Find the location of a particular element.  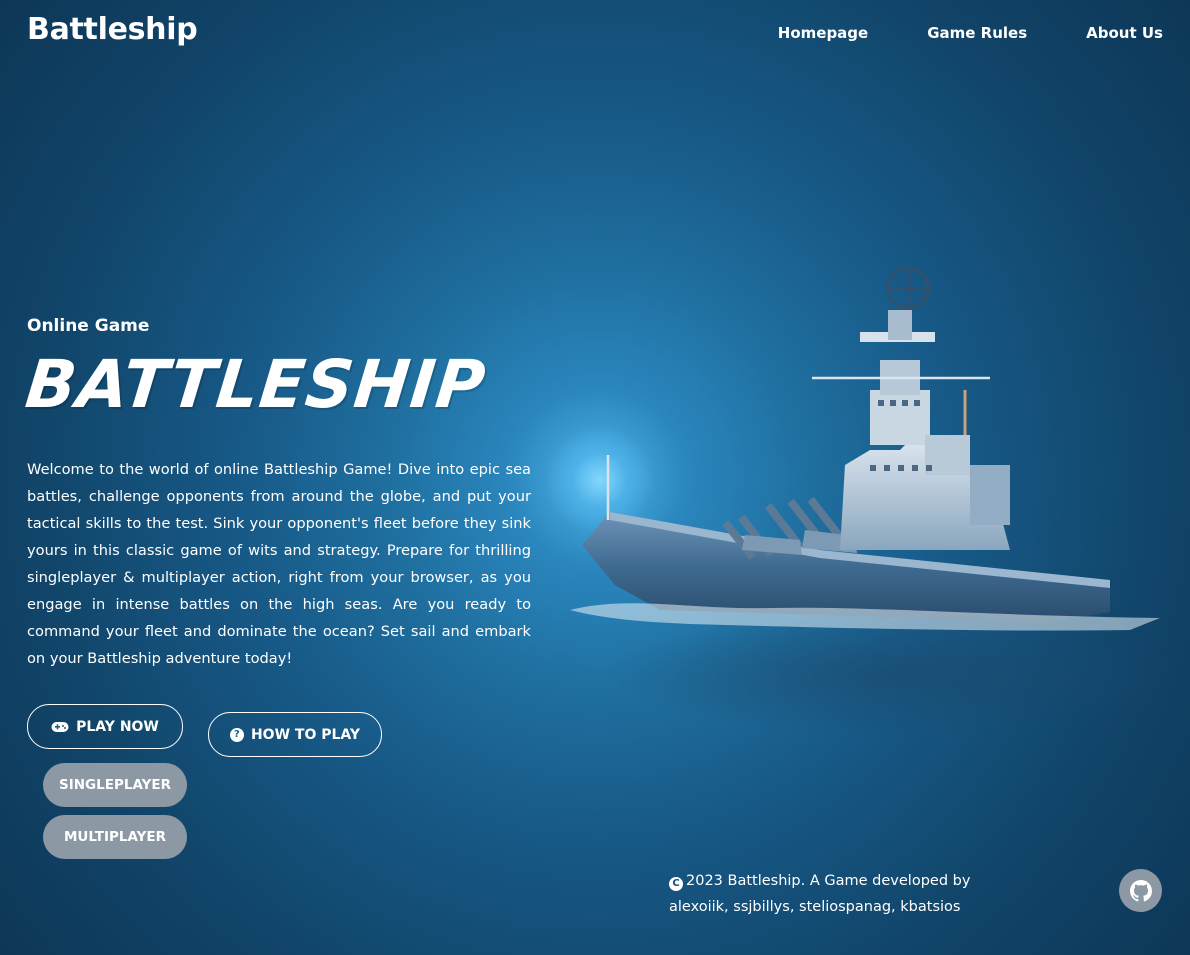

github-button is located at coordinates (1140, 890).